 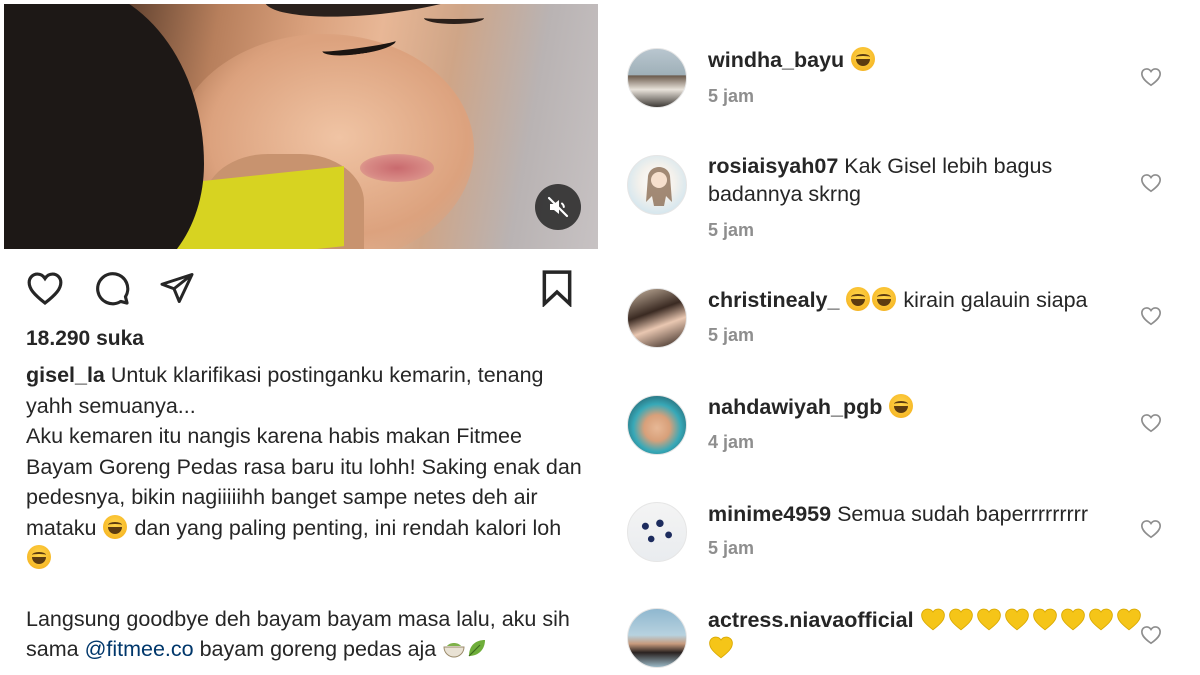 What do you see at coordinates (918, 60) in the screenshot?
I see `comment-text: windha_bayu` at bounding box center [918, 60].